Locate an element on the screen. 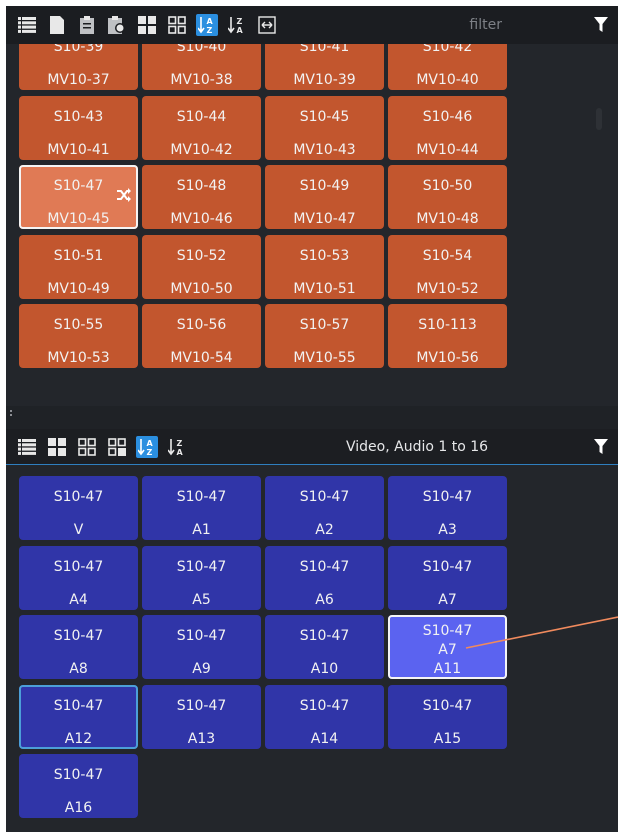 Image resolution: width=618 pixels, height=832 pixels. source-toolbar: AZ ZA is located at coordinates (312, 25).